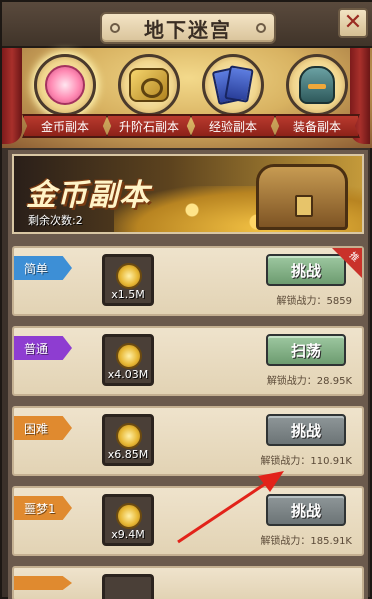  What do you see at coordinates (36, 428) in the screenshot?
I see `difficulty-label: 困难` at bounding box center [36, 428].